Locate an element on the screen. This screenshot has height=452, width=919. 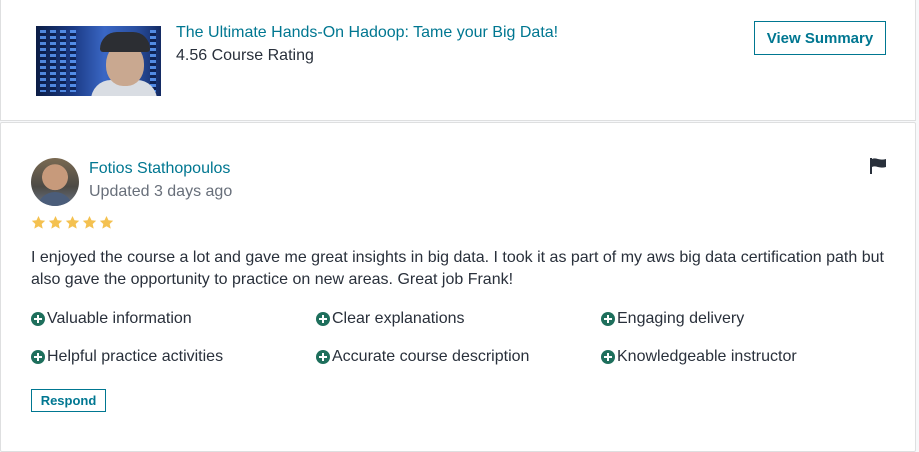
review-tag-label: Clear explanations is located at coordinates (398, 318).